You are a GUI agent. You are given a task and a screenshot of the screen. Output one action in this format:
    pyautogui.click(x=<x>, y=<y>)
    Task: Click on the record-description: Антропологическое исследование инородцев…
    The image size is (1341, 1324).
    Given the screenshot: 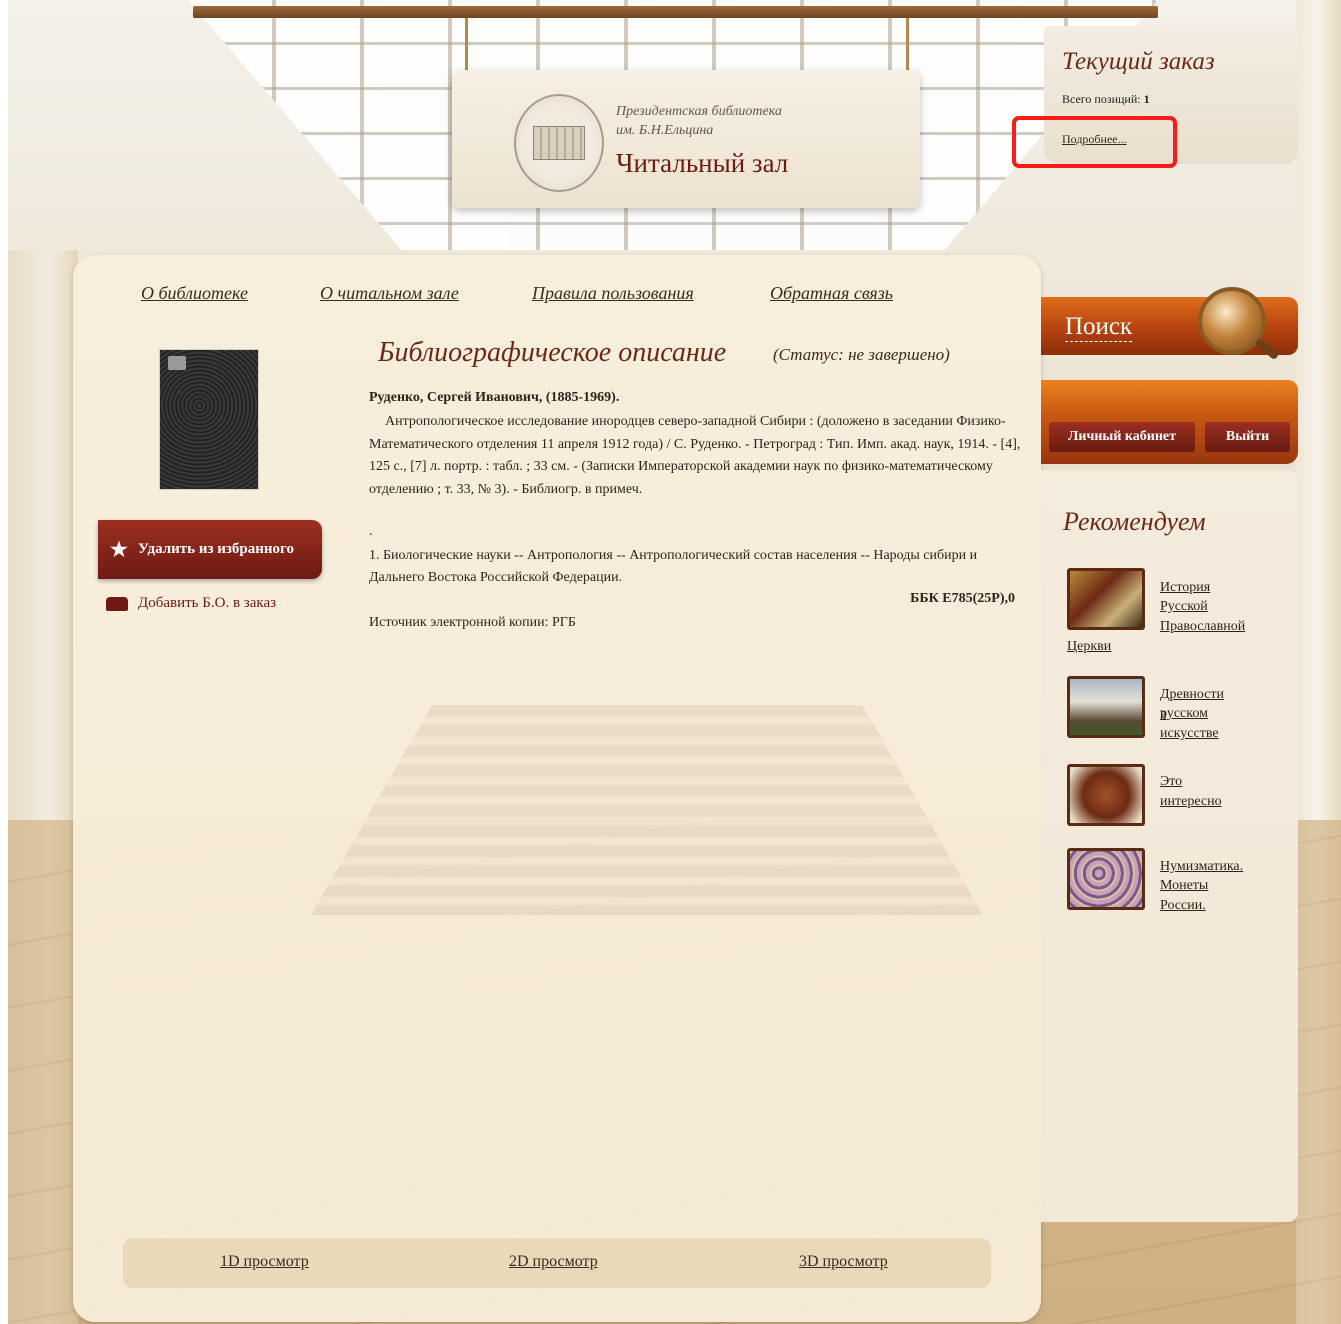 What is the action you would take?
    pyautogui.click(x=695, y=455)
    